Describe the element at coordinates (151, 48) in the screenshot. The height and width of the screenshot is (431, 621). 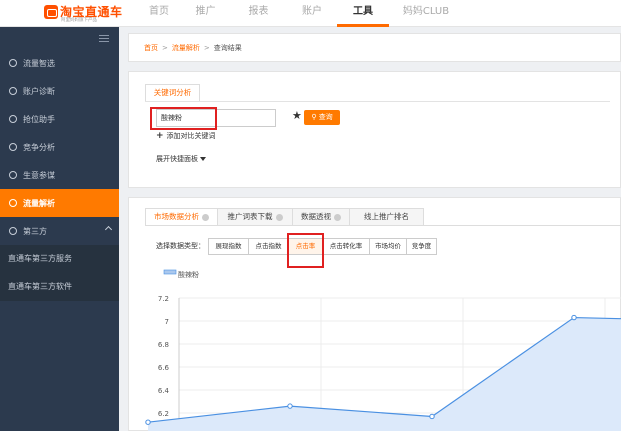
I see `breadcrumb-home: 首页` at that location.